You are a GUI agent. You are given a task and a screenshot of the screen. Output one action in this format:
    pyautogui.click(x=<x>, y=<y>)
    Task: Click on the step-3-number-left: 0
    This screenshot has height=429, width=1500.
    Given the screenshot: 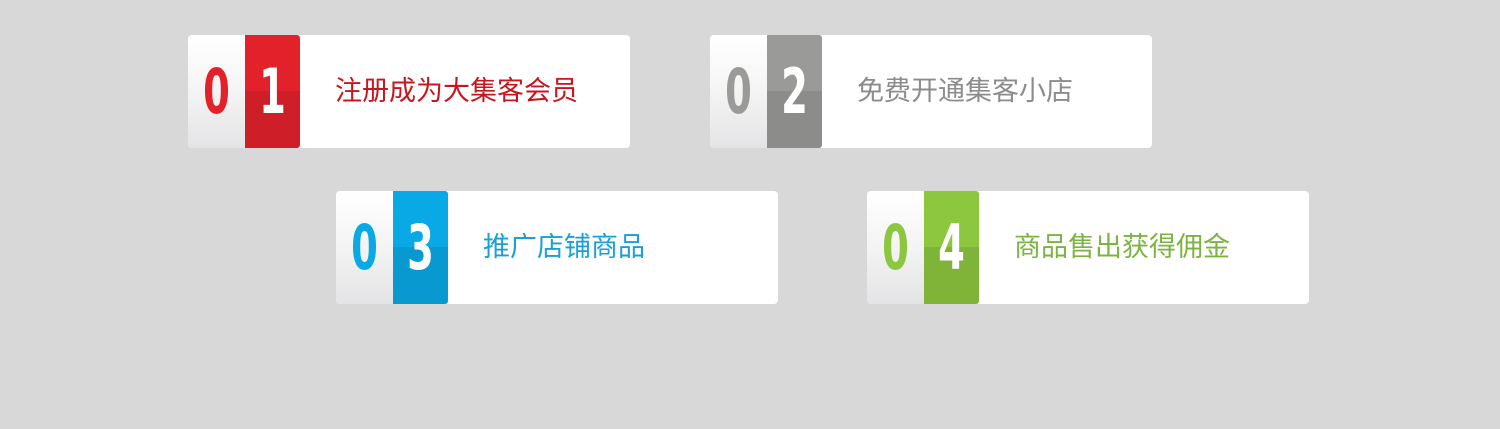 What is the action you would take?
    pyautogui.click(x=364, y=247)
    